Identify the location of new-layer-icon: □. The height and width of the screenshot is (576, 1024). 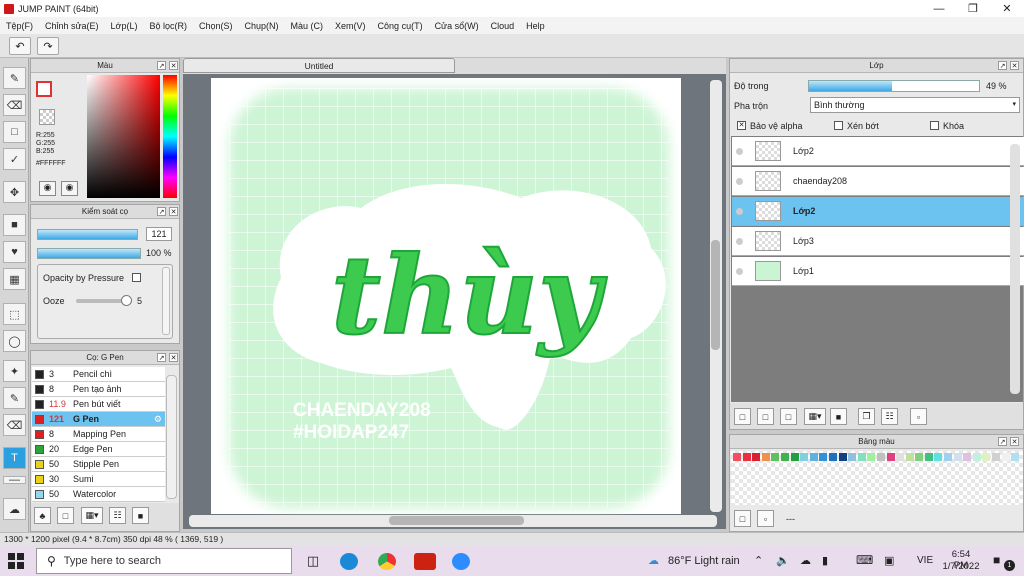
(742, 416).